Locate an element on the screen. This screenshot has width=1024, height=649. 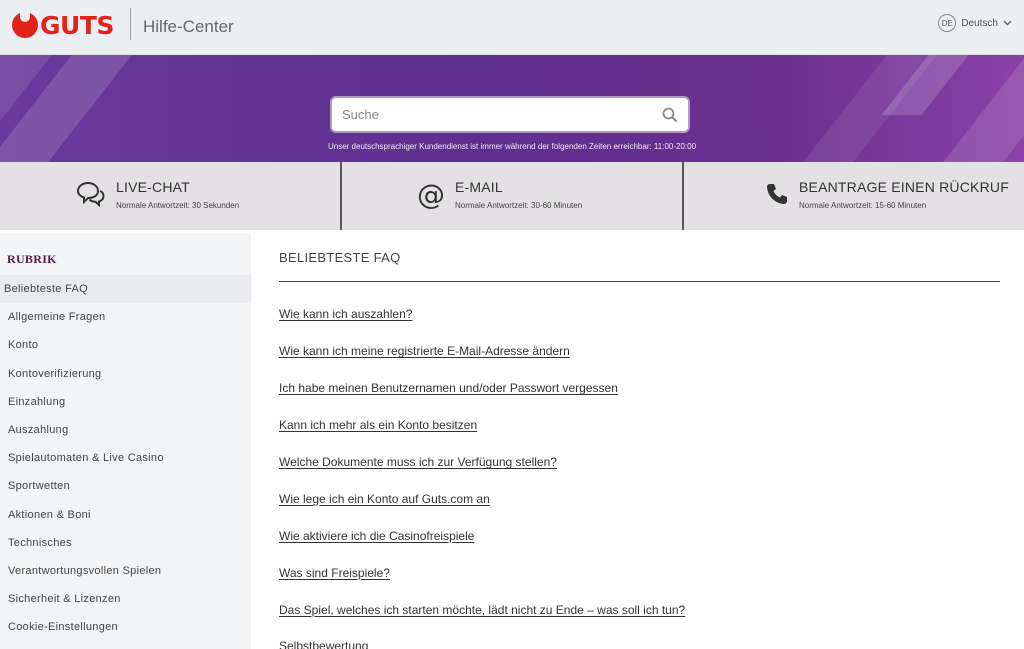
sidebar-item-sicherheit: Sicherheit & Lizenzen is located at coordinates (125, 599).